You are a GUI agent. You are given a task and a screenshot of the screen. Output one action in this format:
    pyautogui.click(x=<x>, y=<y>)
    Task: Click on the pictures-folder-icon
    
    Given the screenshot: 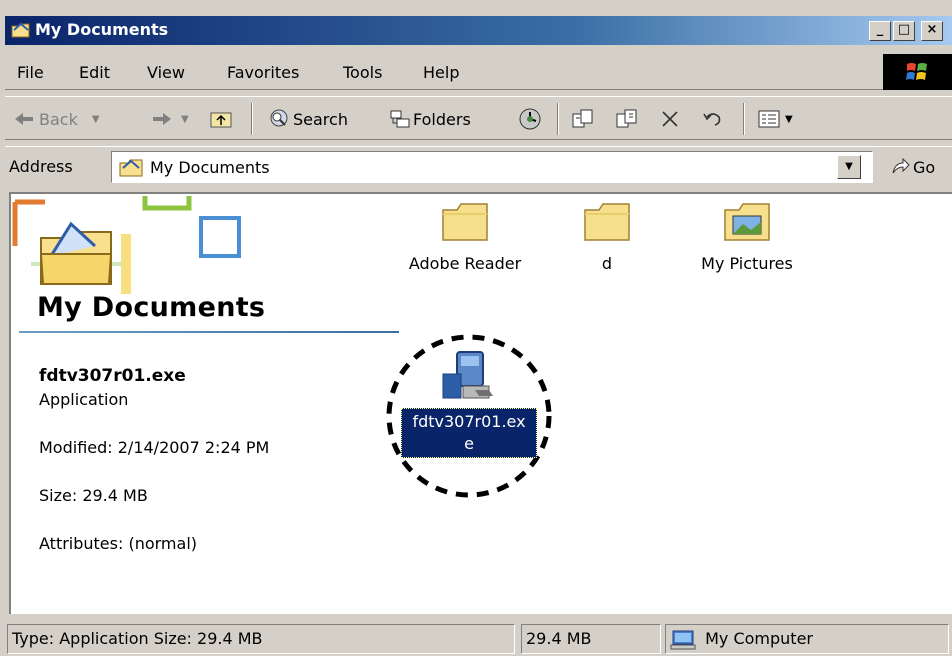 What is the action you would take?
    pyautogui.click(x=747, y=222)
    